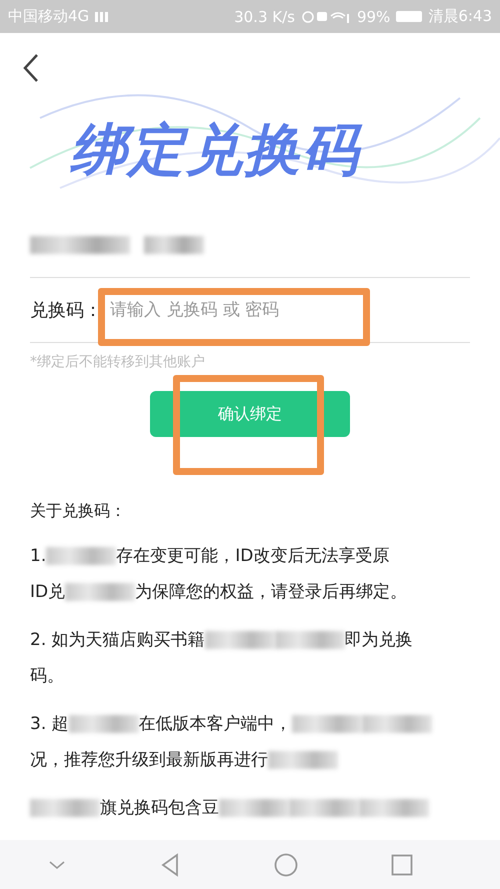  I want to click on blurred-account, so click(174, 245).